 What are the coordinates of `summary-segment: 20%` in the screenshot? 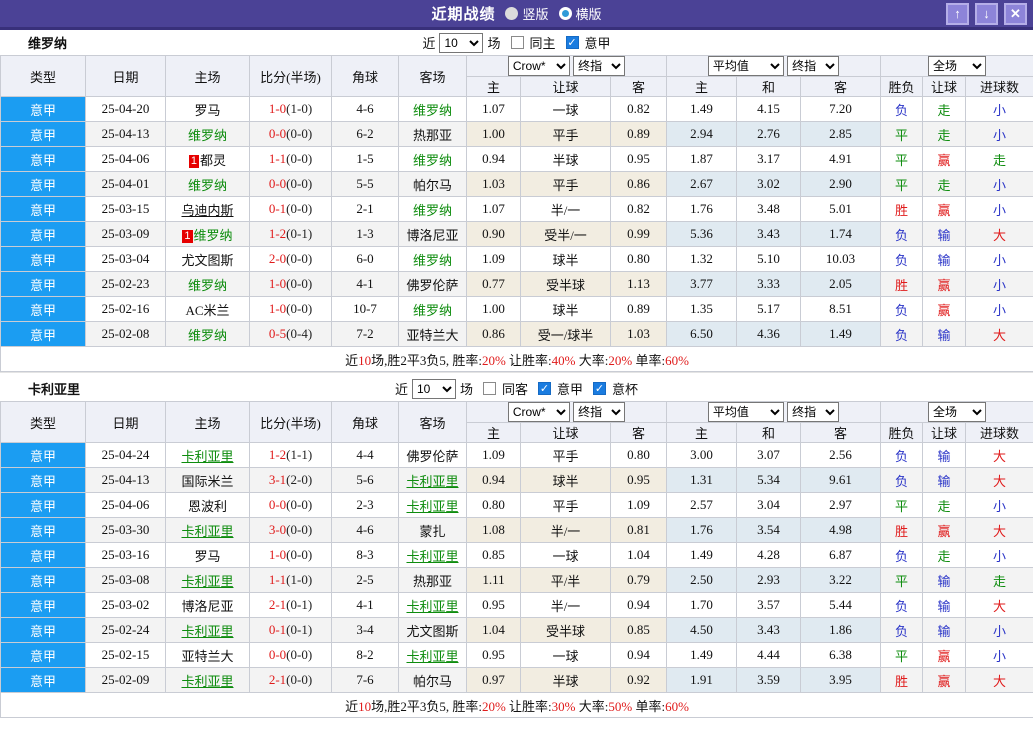 It's located at (620, 360).